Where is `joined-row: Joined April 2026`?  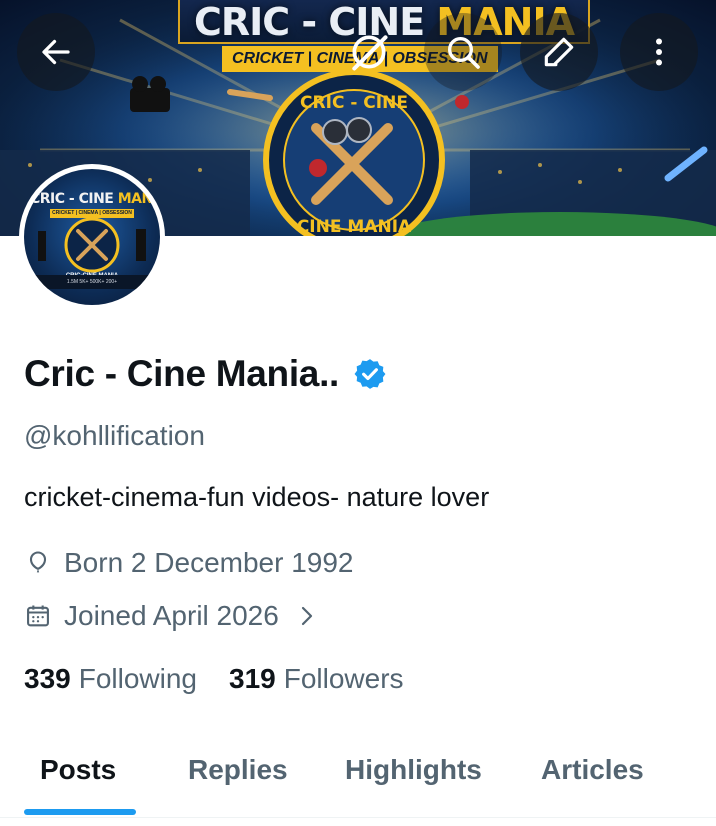
joined-row: Joined April 2026 is located at coordinates (176, 616).